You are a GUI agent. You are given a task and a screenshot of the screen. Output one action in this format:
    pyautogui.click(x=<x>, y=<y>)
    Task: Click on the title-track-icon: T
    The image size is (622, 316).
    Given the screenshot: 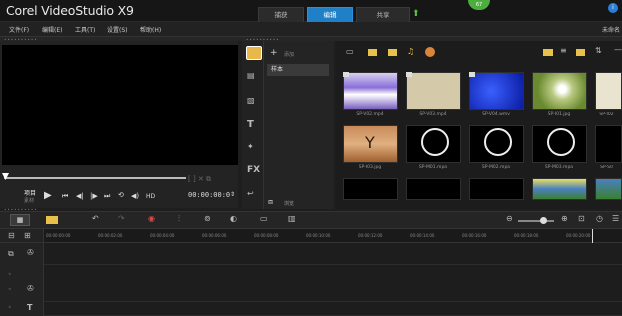 What is the action you would take?
    pyautogui.click(x=29, y=308)
    